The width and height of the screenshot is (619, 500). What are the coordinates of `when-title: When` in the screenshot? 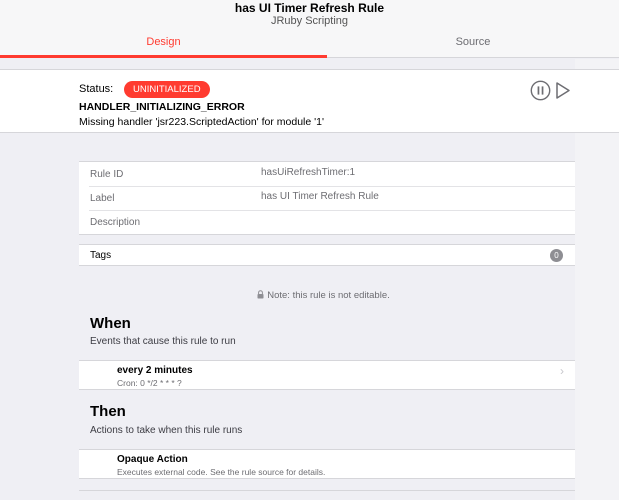 It's located at (110, 323).